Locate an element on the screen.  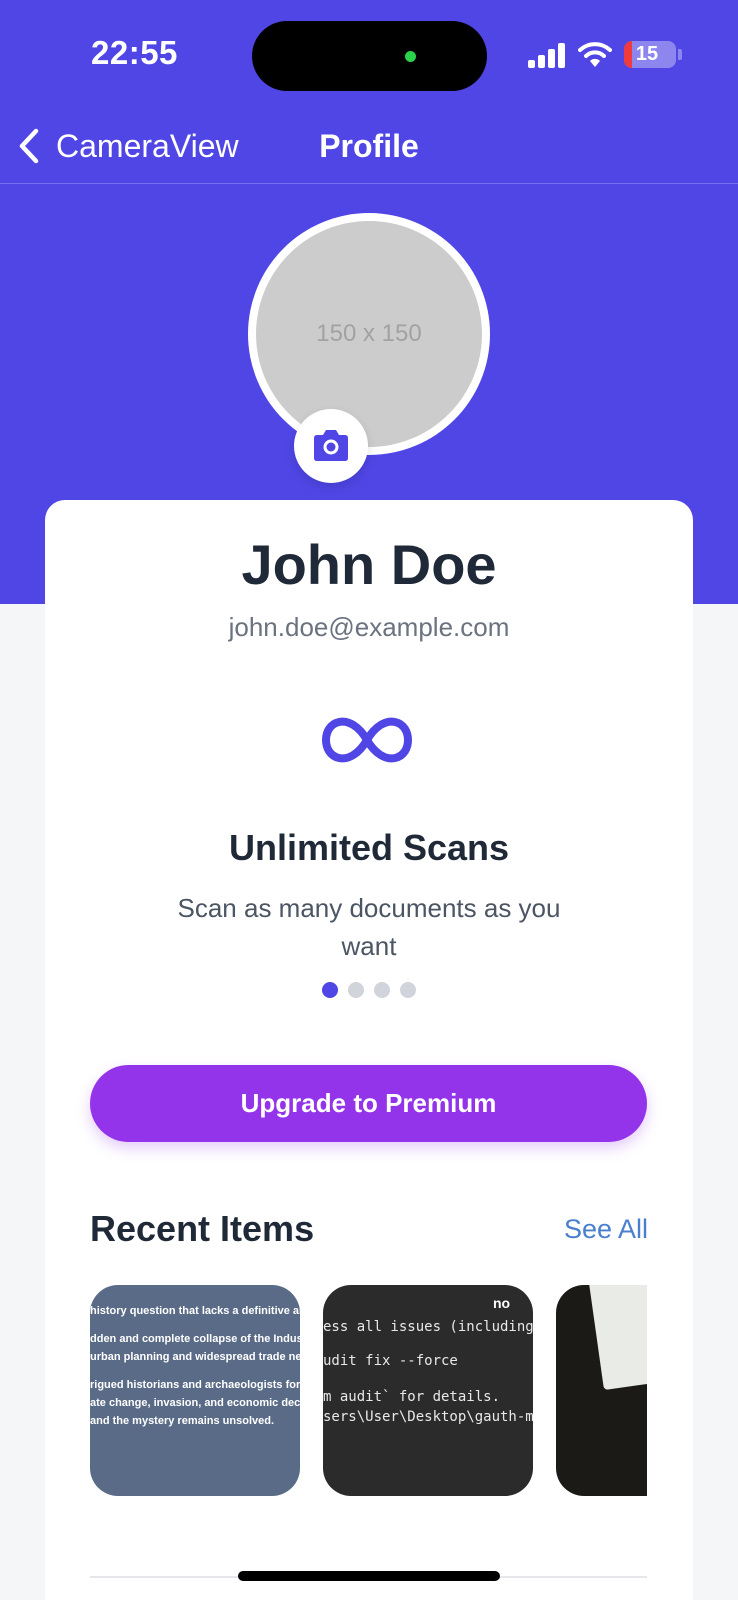
wifi-icon is located at coordinates (595, 54).